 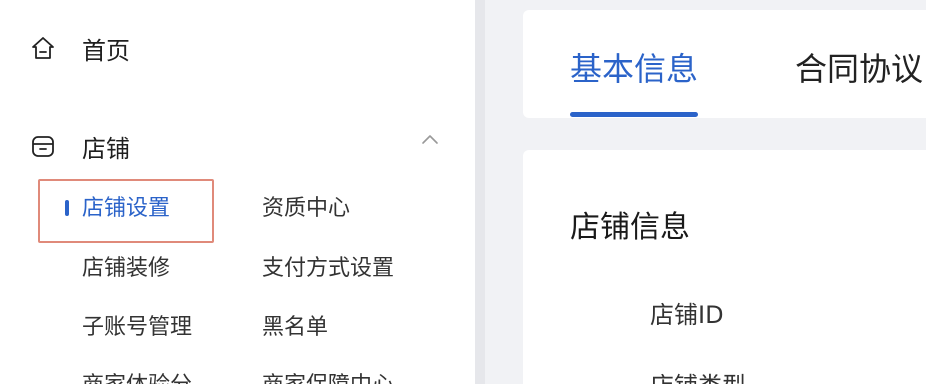 What do you see at coordinates (328, 377) in the screenshot?
I see `submenu-item-merchant-protection-center: 商家保障中心` at bounding box center [328, 377].